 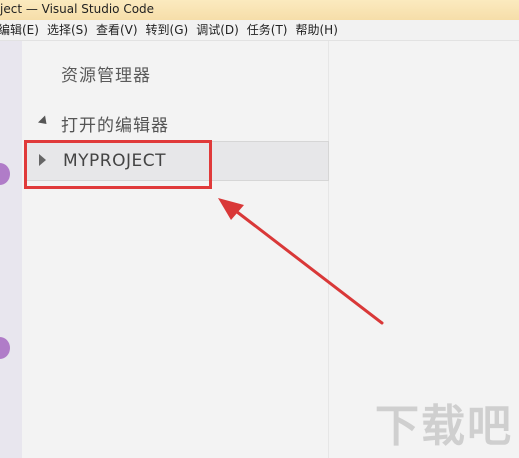 I want to click on watermark: 下载吧, so click(x=444, y=426).